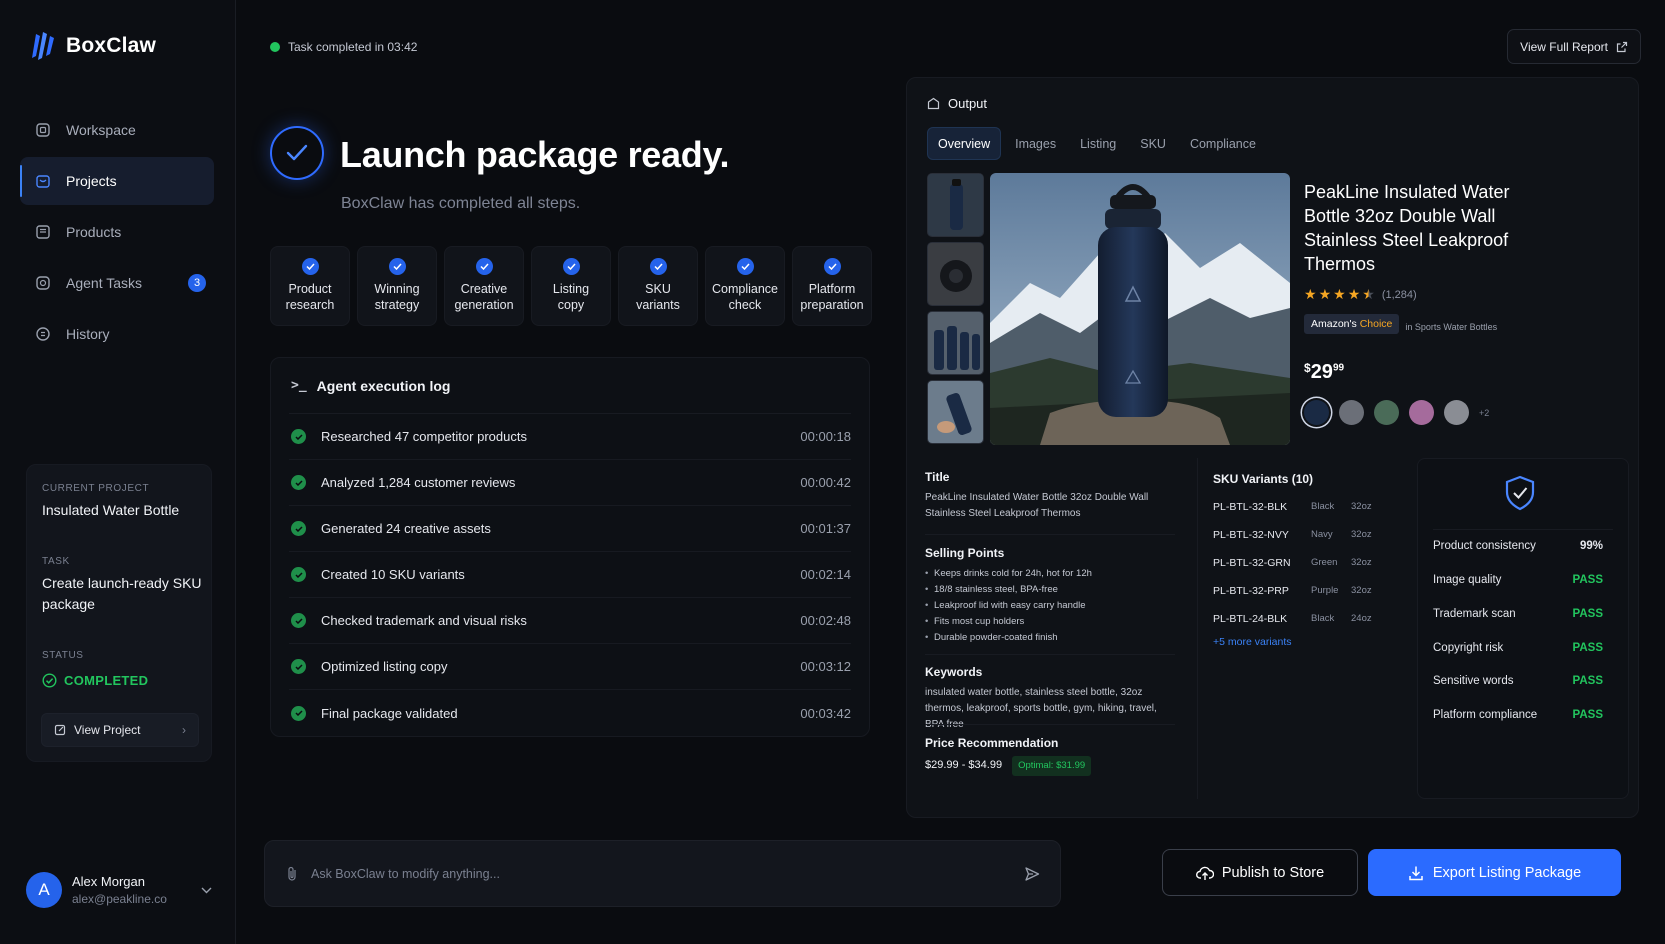  Describe the element at coordinates (111, 45) in the screenshot. I see `brand-name: BoxClaw` at that location.